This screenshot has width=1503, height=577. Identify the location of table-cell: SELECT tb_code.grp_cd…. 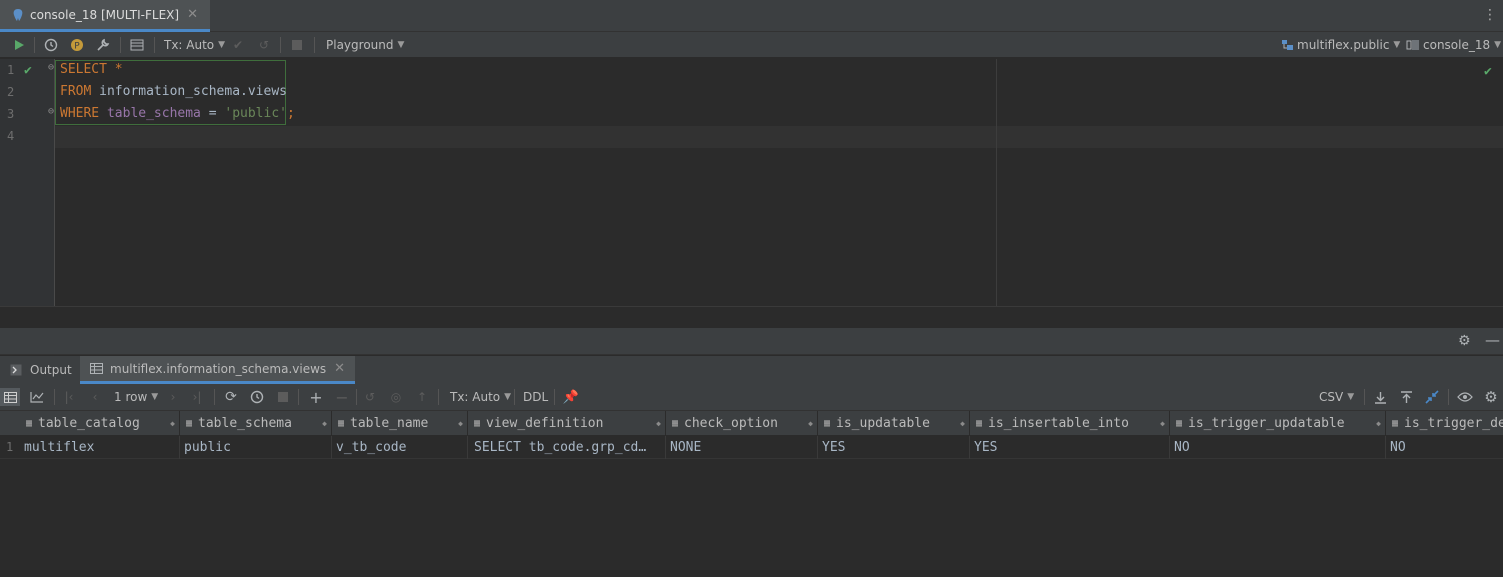
(567, 447).